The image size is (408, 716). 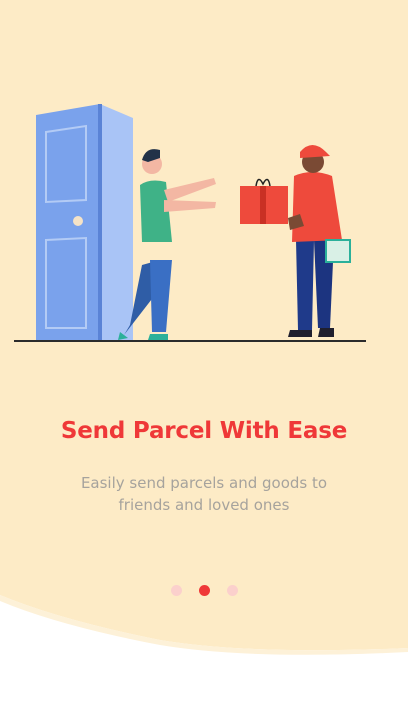 I want to click on onboarding-title: Send Parcel With Ease, so click(x=204, y=431).